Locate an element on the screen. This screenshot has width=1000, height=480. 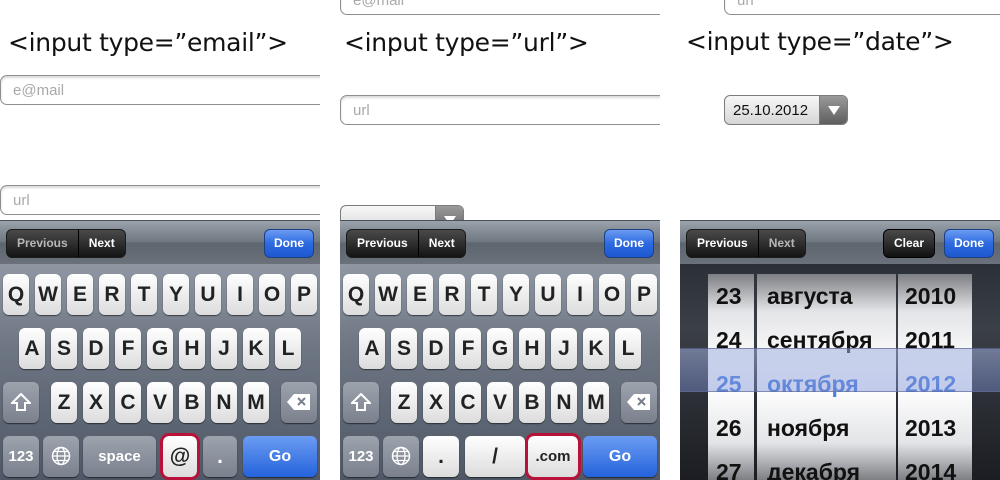
day-item: 27 is located at coordinates (729, 469).